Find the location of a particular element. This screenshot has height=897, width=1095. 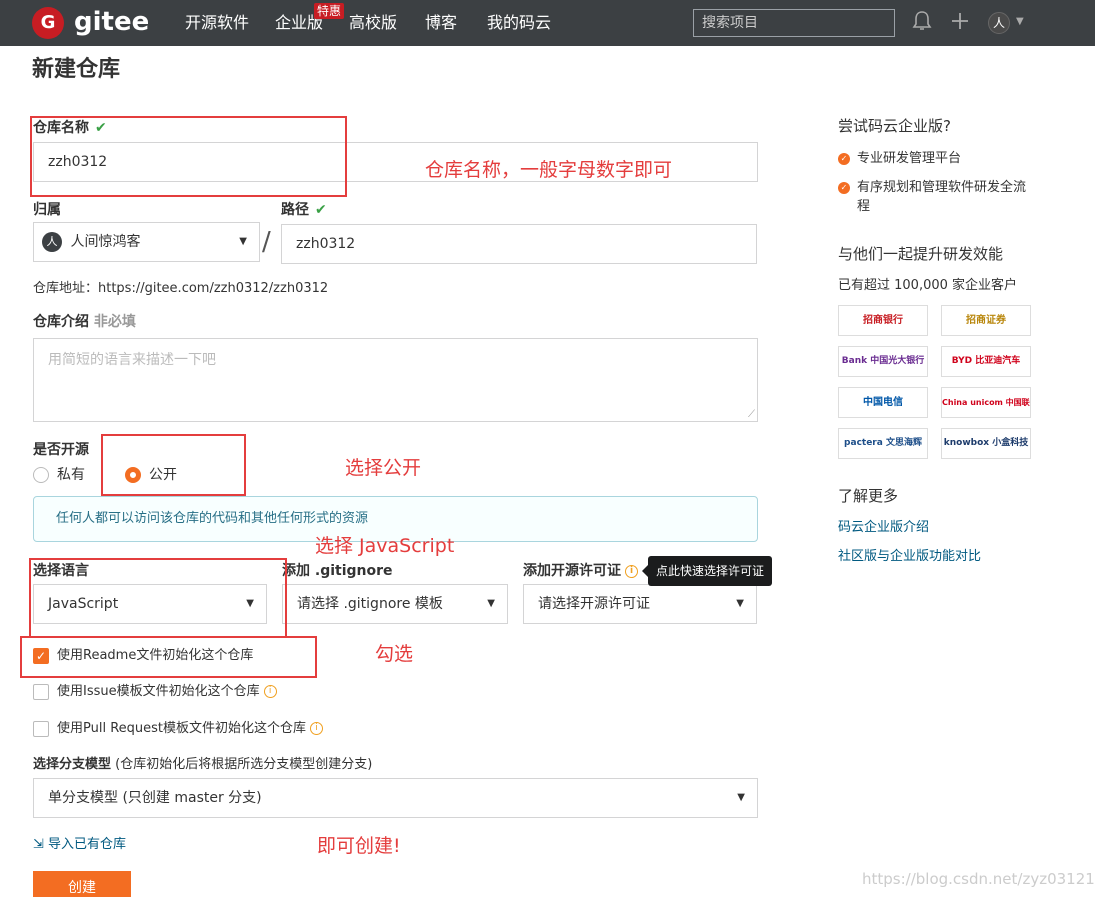

resize-handle-icon: ⟋ is located at coordinates (751, 414).